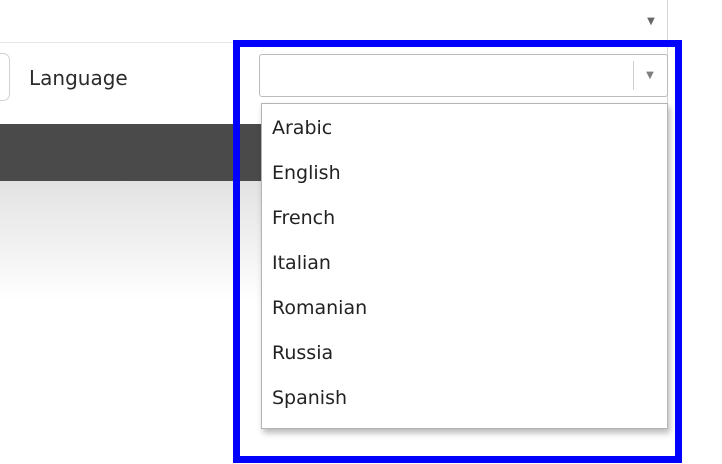  I want to click on divider-horizontal, so click(334, 42).